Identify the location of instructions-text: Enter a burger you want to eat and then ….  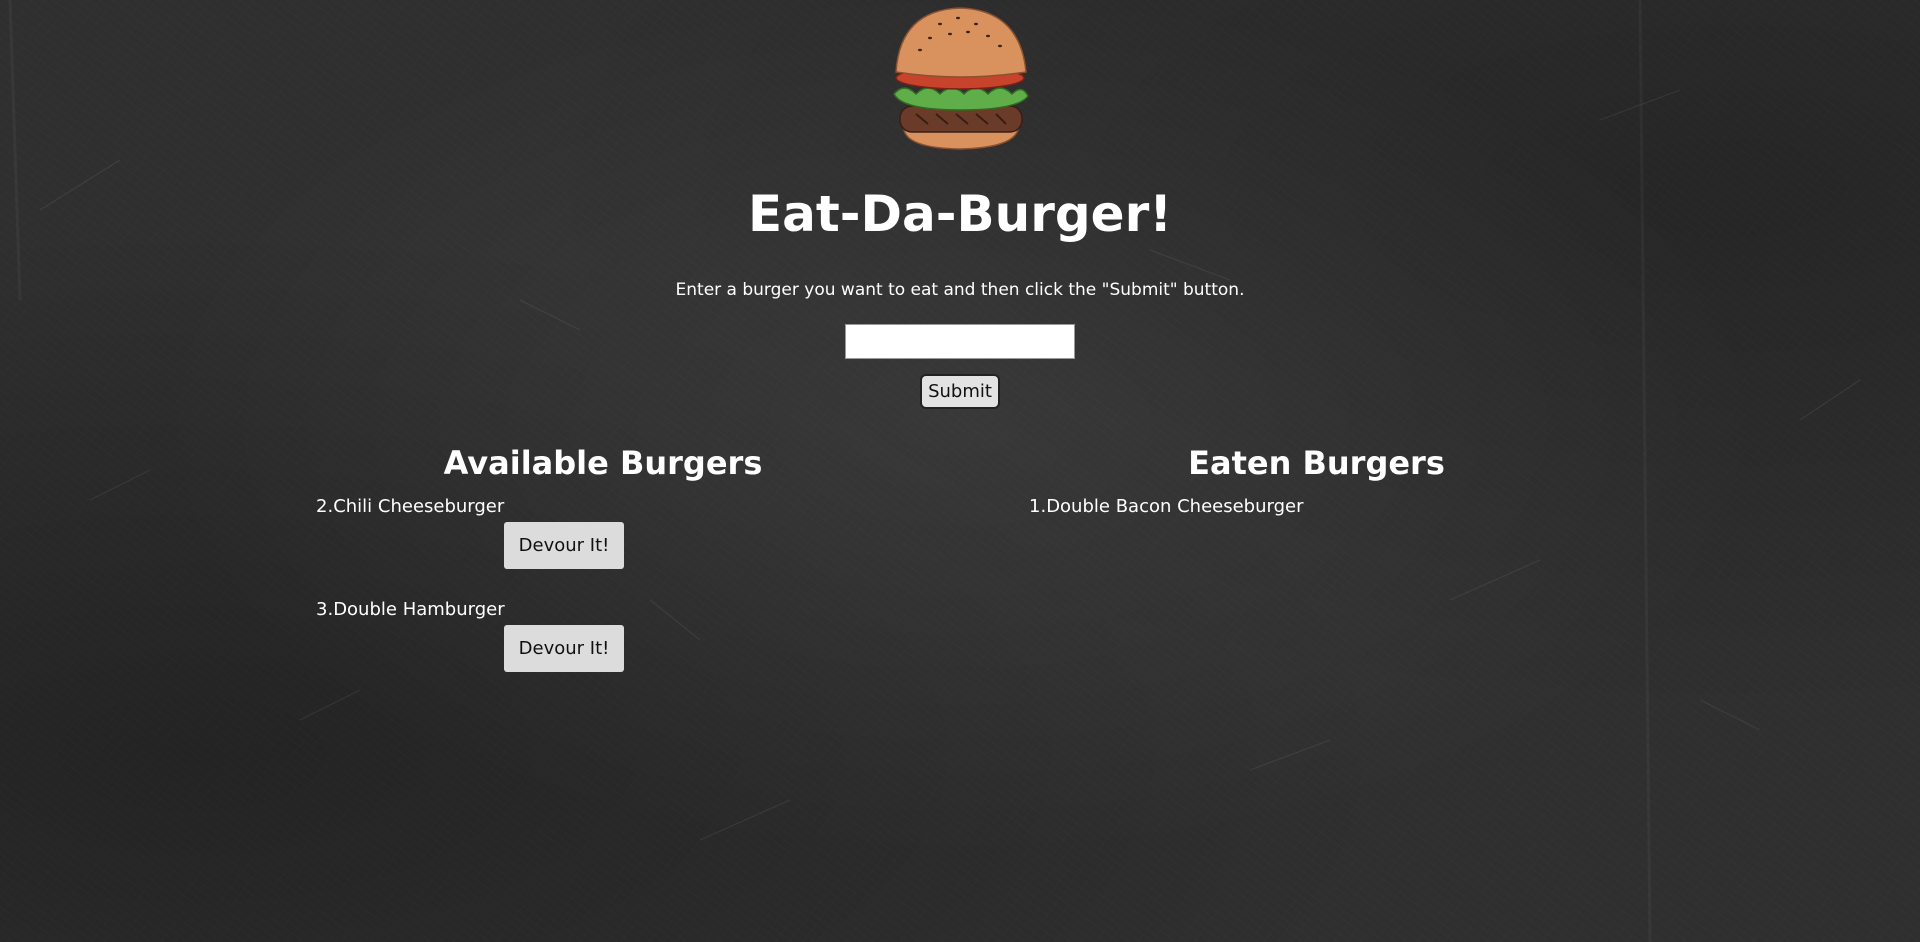
(960, 290).